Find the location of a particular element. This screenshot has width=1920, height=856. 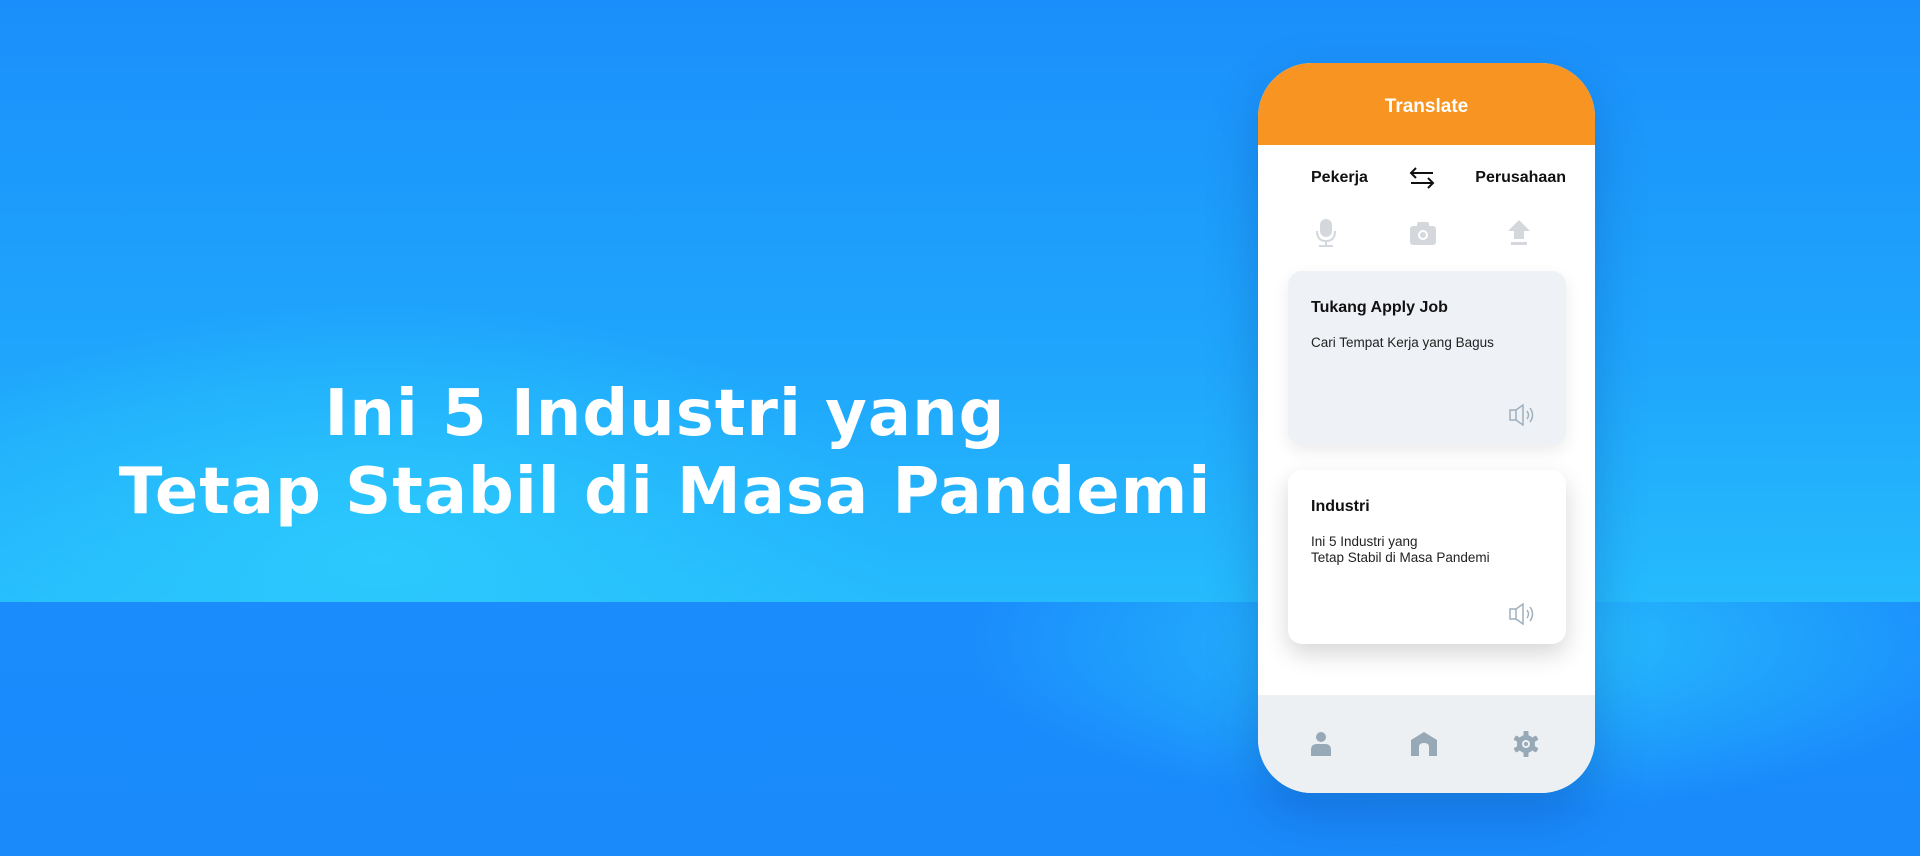

app-title: Translate is located at coordinates (1426, 106).